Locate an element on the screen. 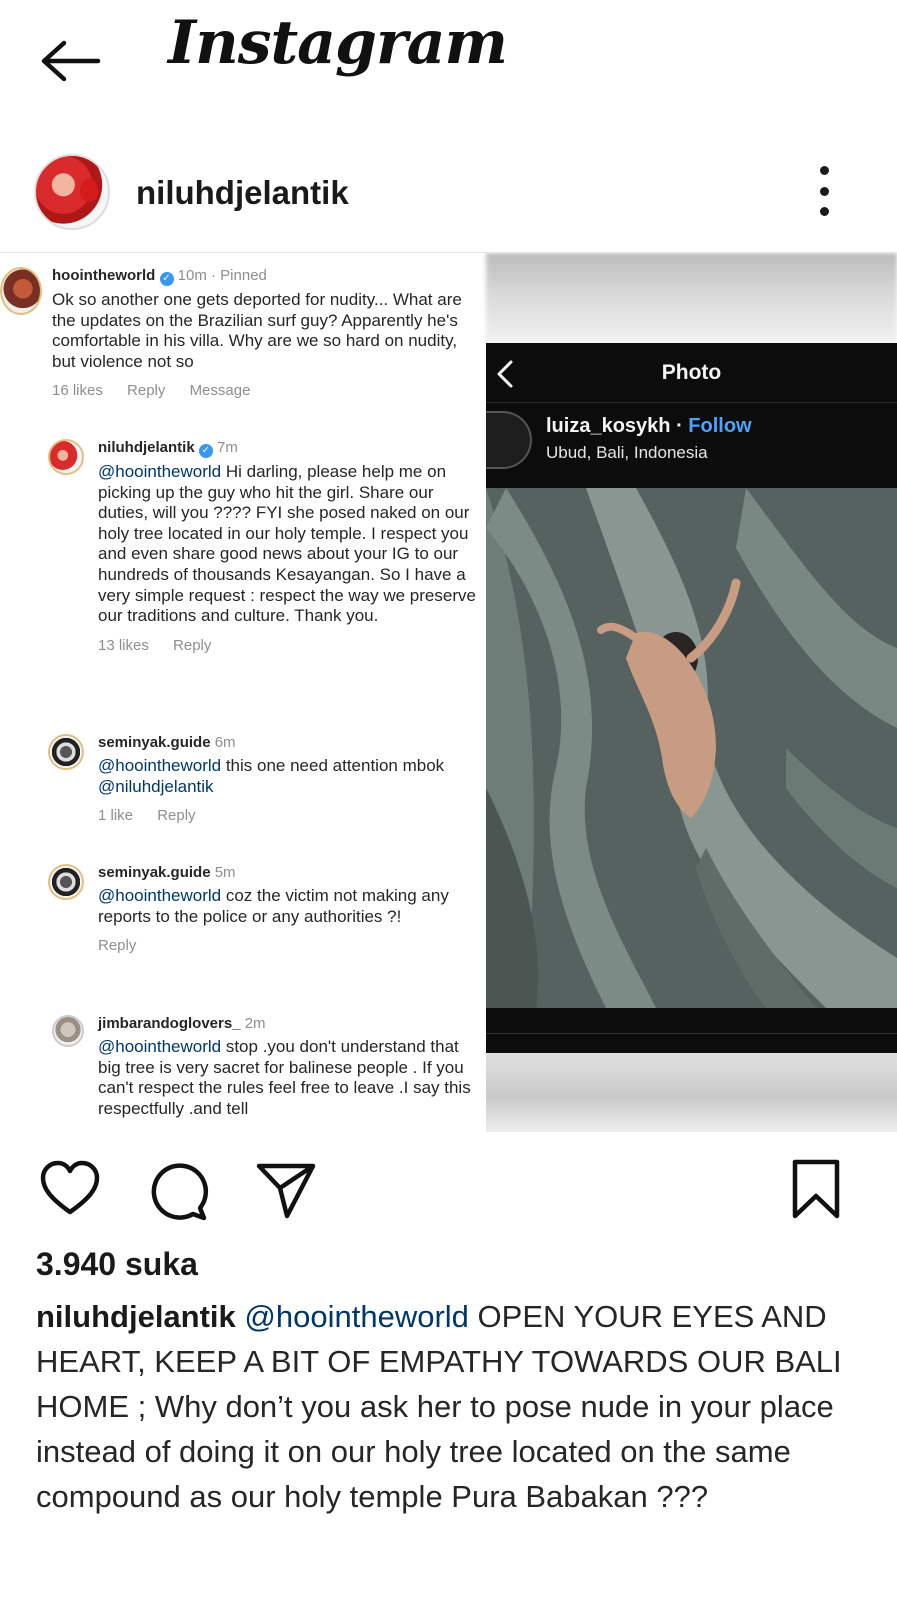 The width and height of the screenshot is (897, 1600). post-username: niluhdjelantik is located at coordinates (242, 193).